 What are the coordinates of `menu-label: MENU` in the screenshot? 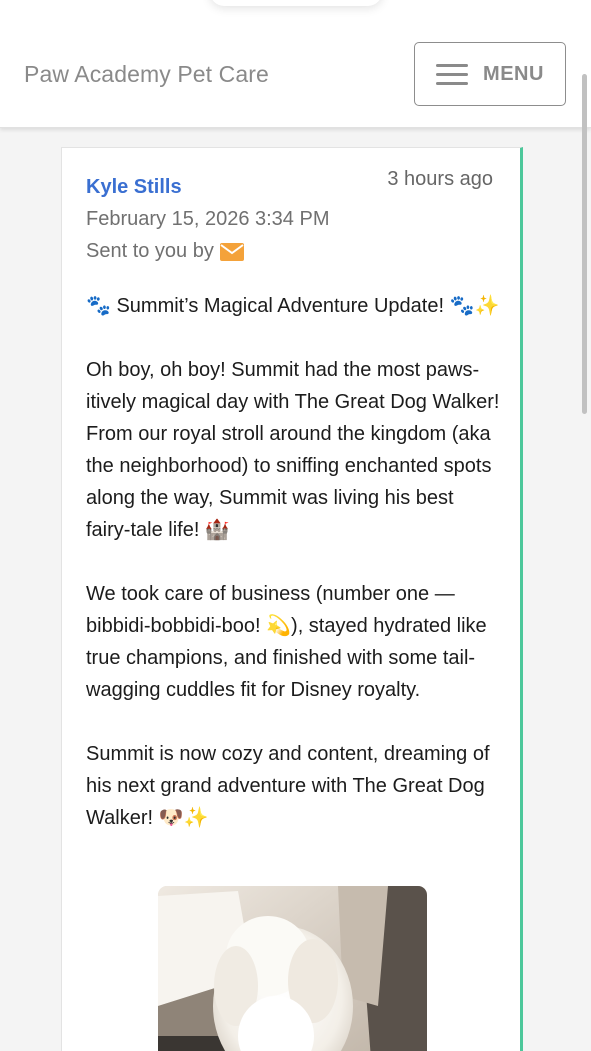 It's located at (513, 73).